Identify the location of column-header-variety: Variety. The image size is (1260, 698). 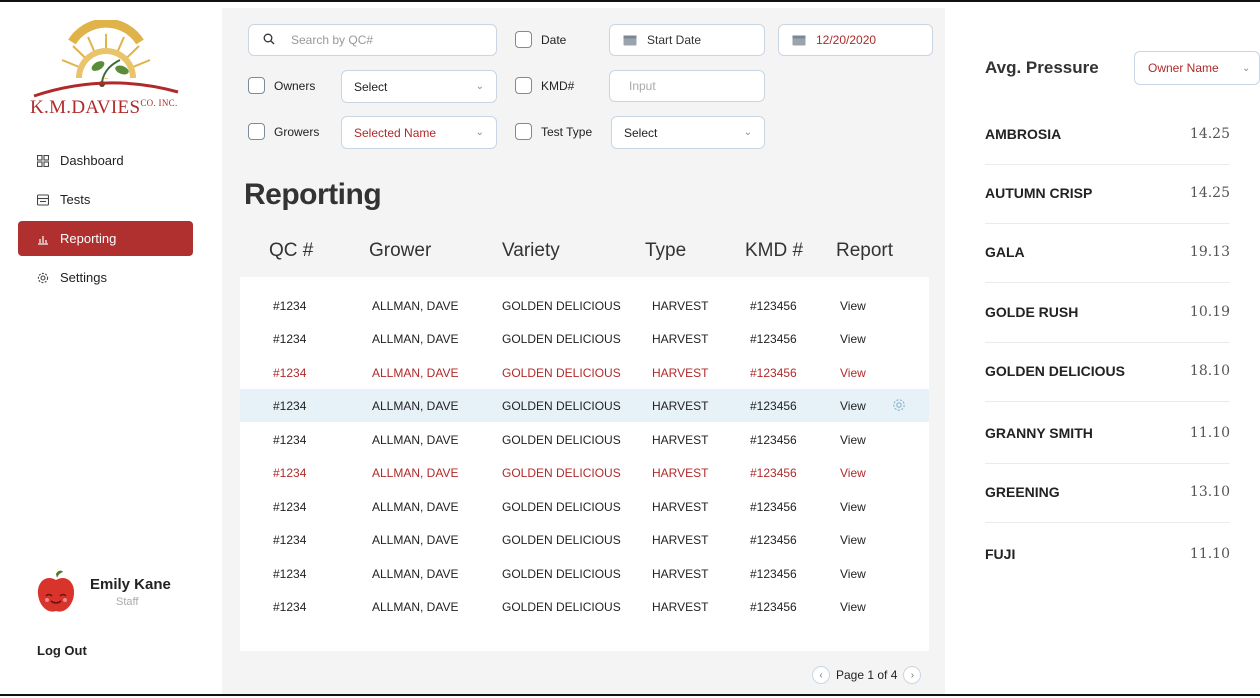
(531, 251).